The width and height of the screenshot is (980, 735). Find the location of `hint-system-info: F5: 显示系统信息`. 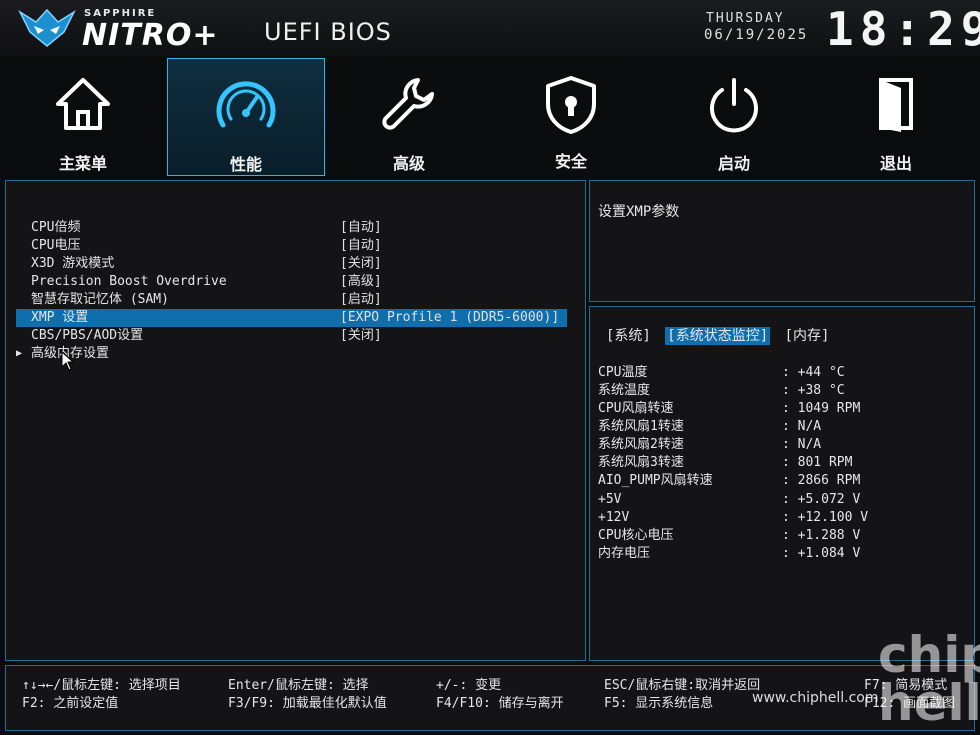

hint-system-info: F5: 显示系统信息 is located at coordinates (659, 703).